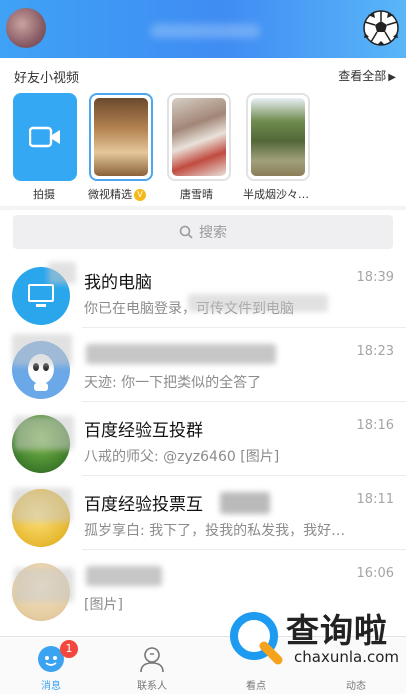 The height and width of the screenshot is (694, 406). Describe the element at coordinates (375, 277) in the screenshot. I see `chat-time: 18:39` at that location.